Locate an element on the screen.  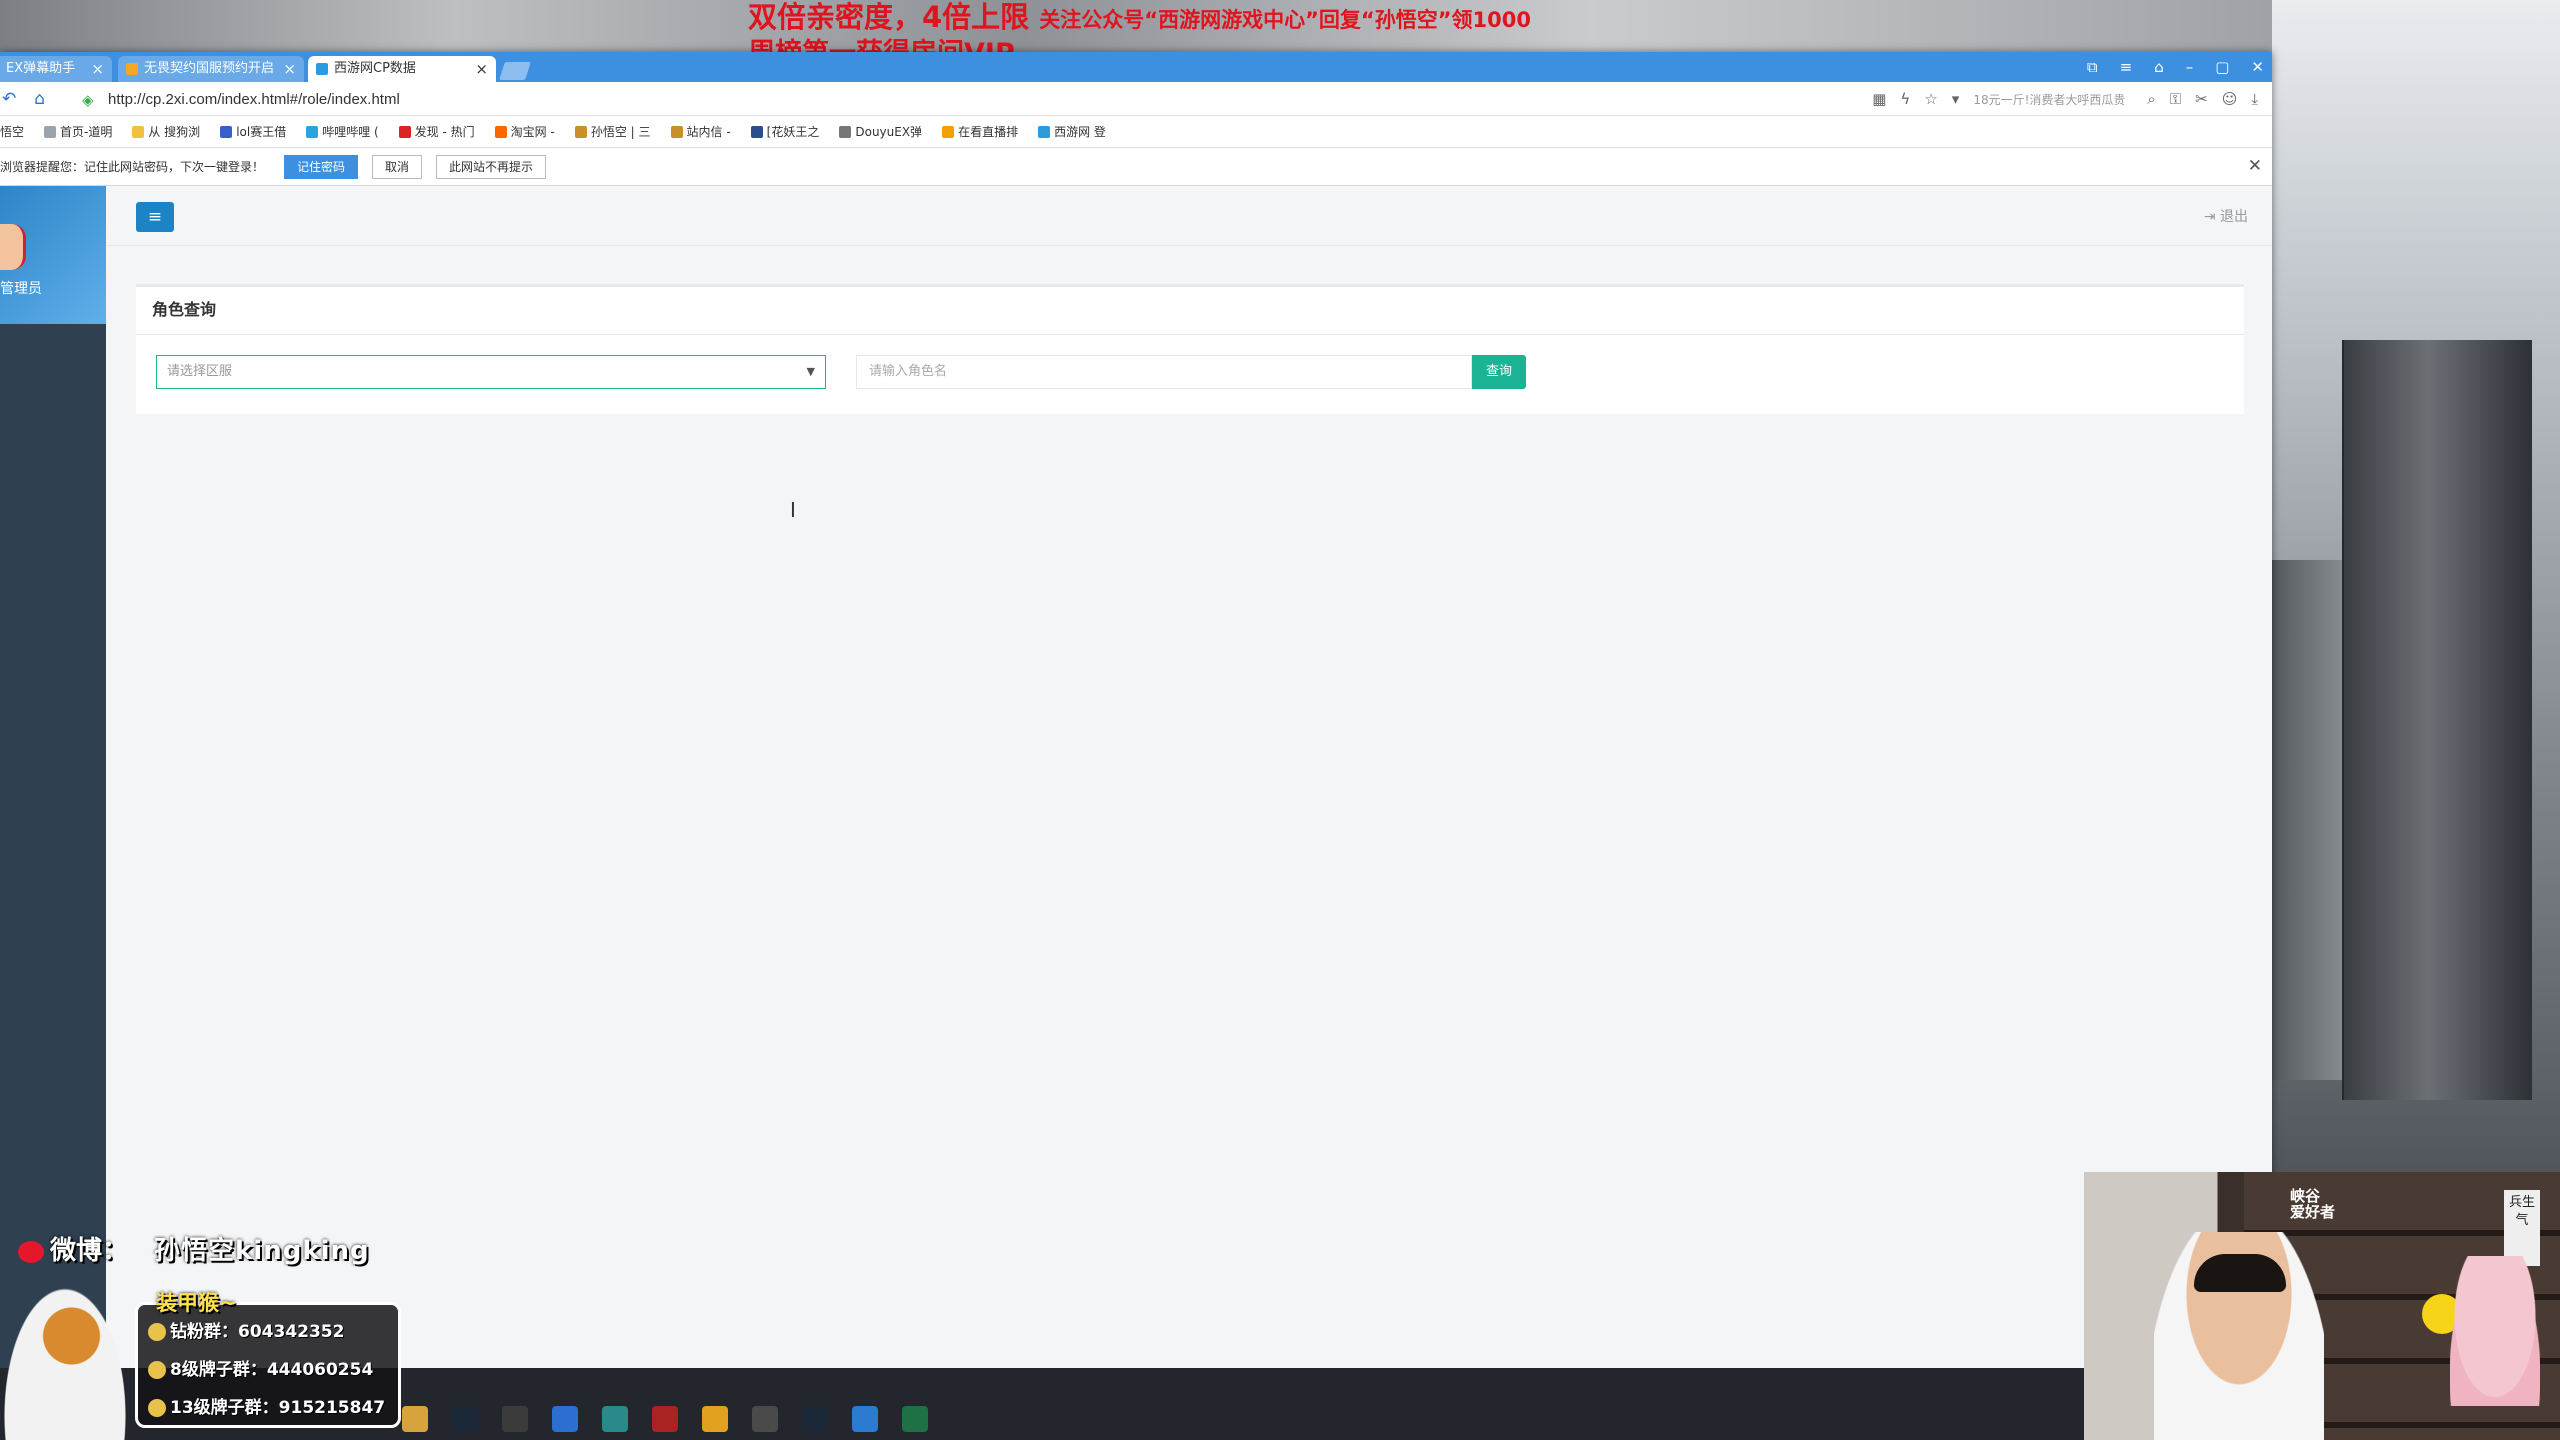
tab-label: 无畏契约国服预约开启 is located at coordinates (209, 68).